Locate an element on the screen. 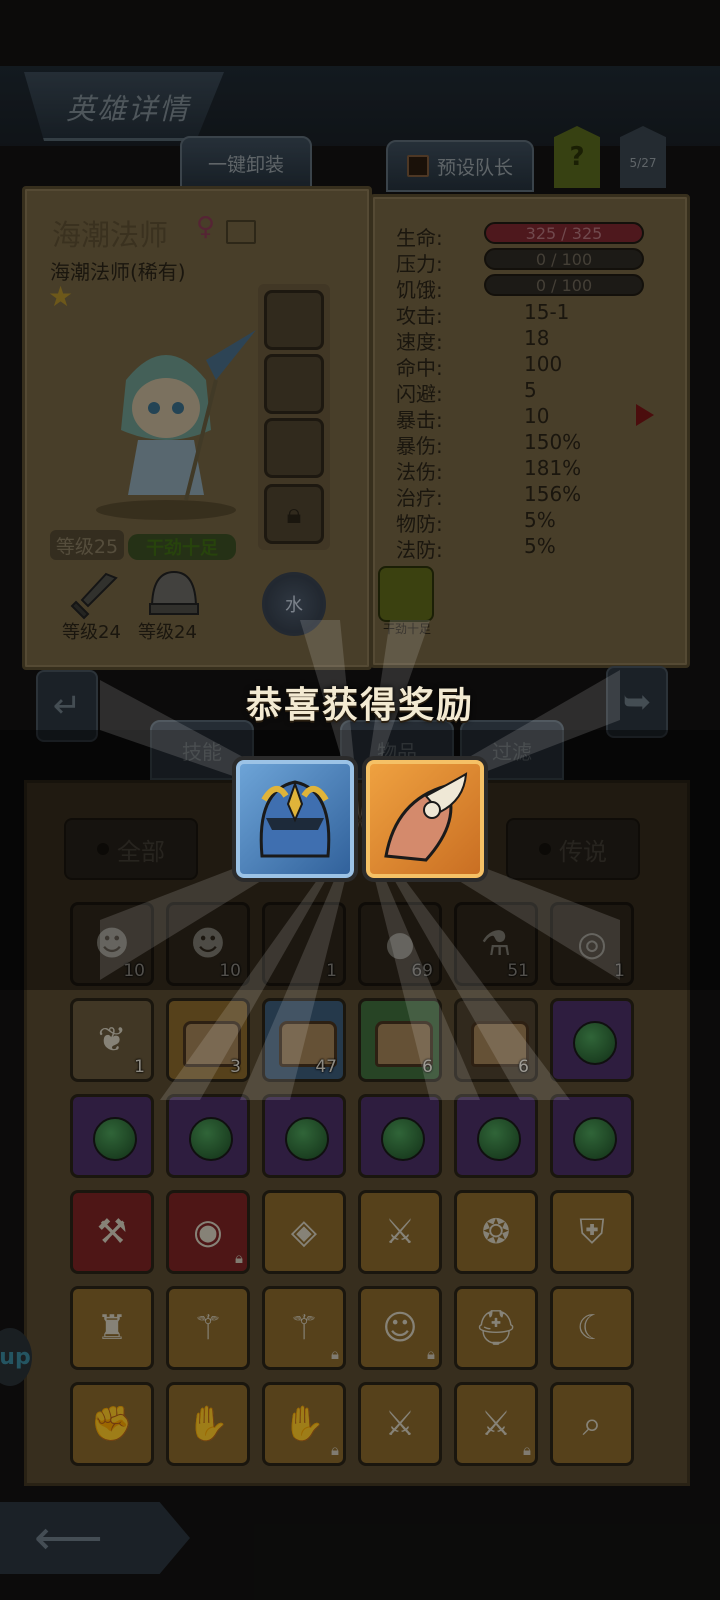  reward-item-helmet is located at coordinates (295, 819).